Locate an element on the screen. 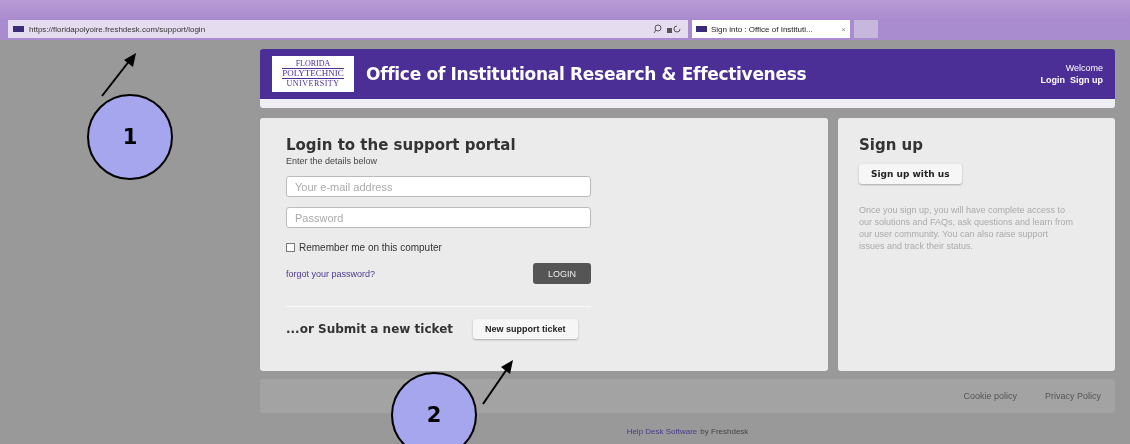  email-field: Your e-mail address is located at coordinates (438, 186).